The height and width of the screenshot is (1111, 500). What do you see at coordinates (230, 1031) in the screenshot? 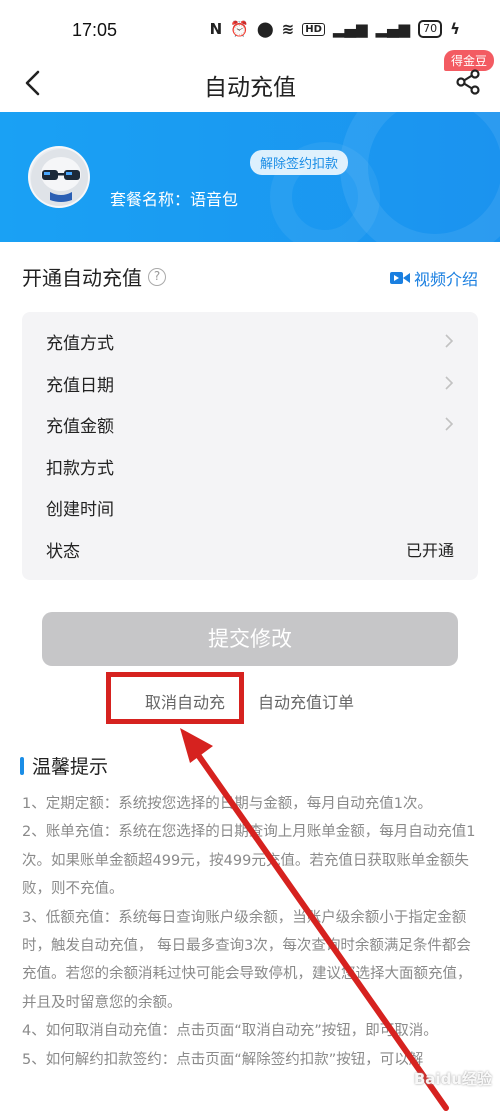
I see `tip-item: 4、如何取消自动充值：点击页面“取消自动充”按钮，即可取消。` at bounding box center [230, 1031].